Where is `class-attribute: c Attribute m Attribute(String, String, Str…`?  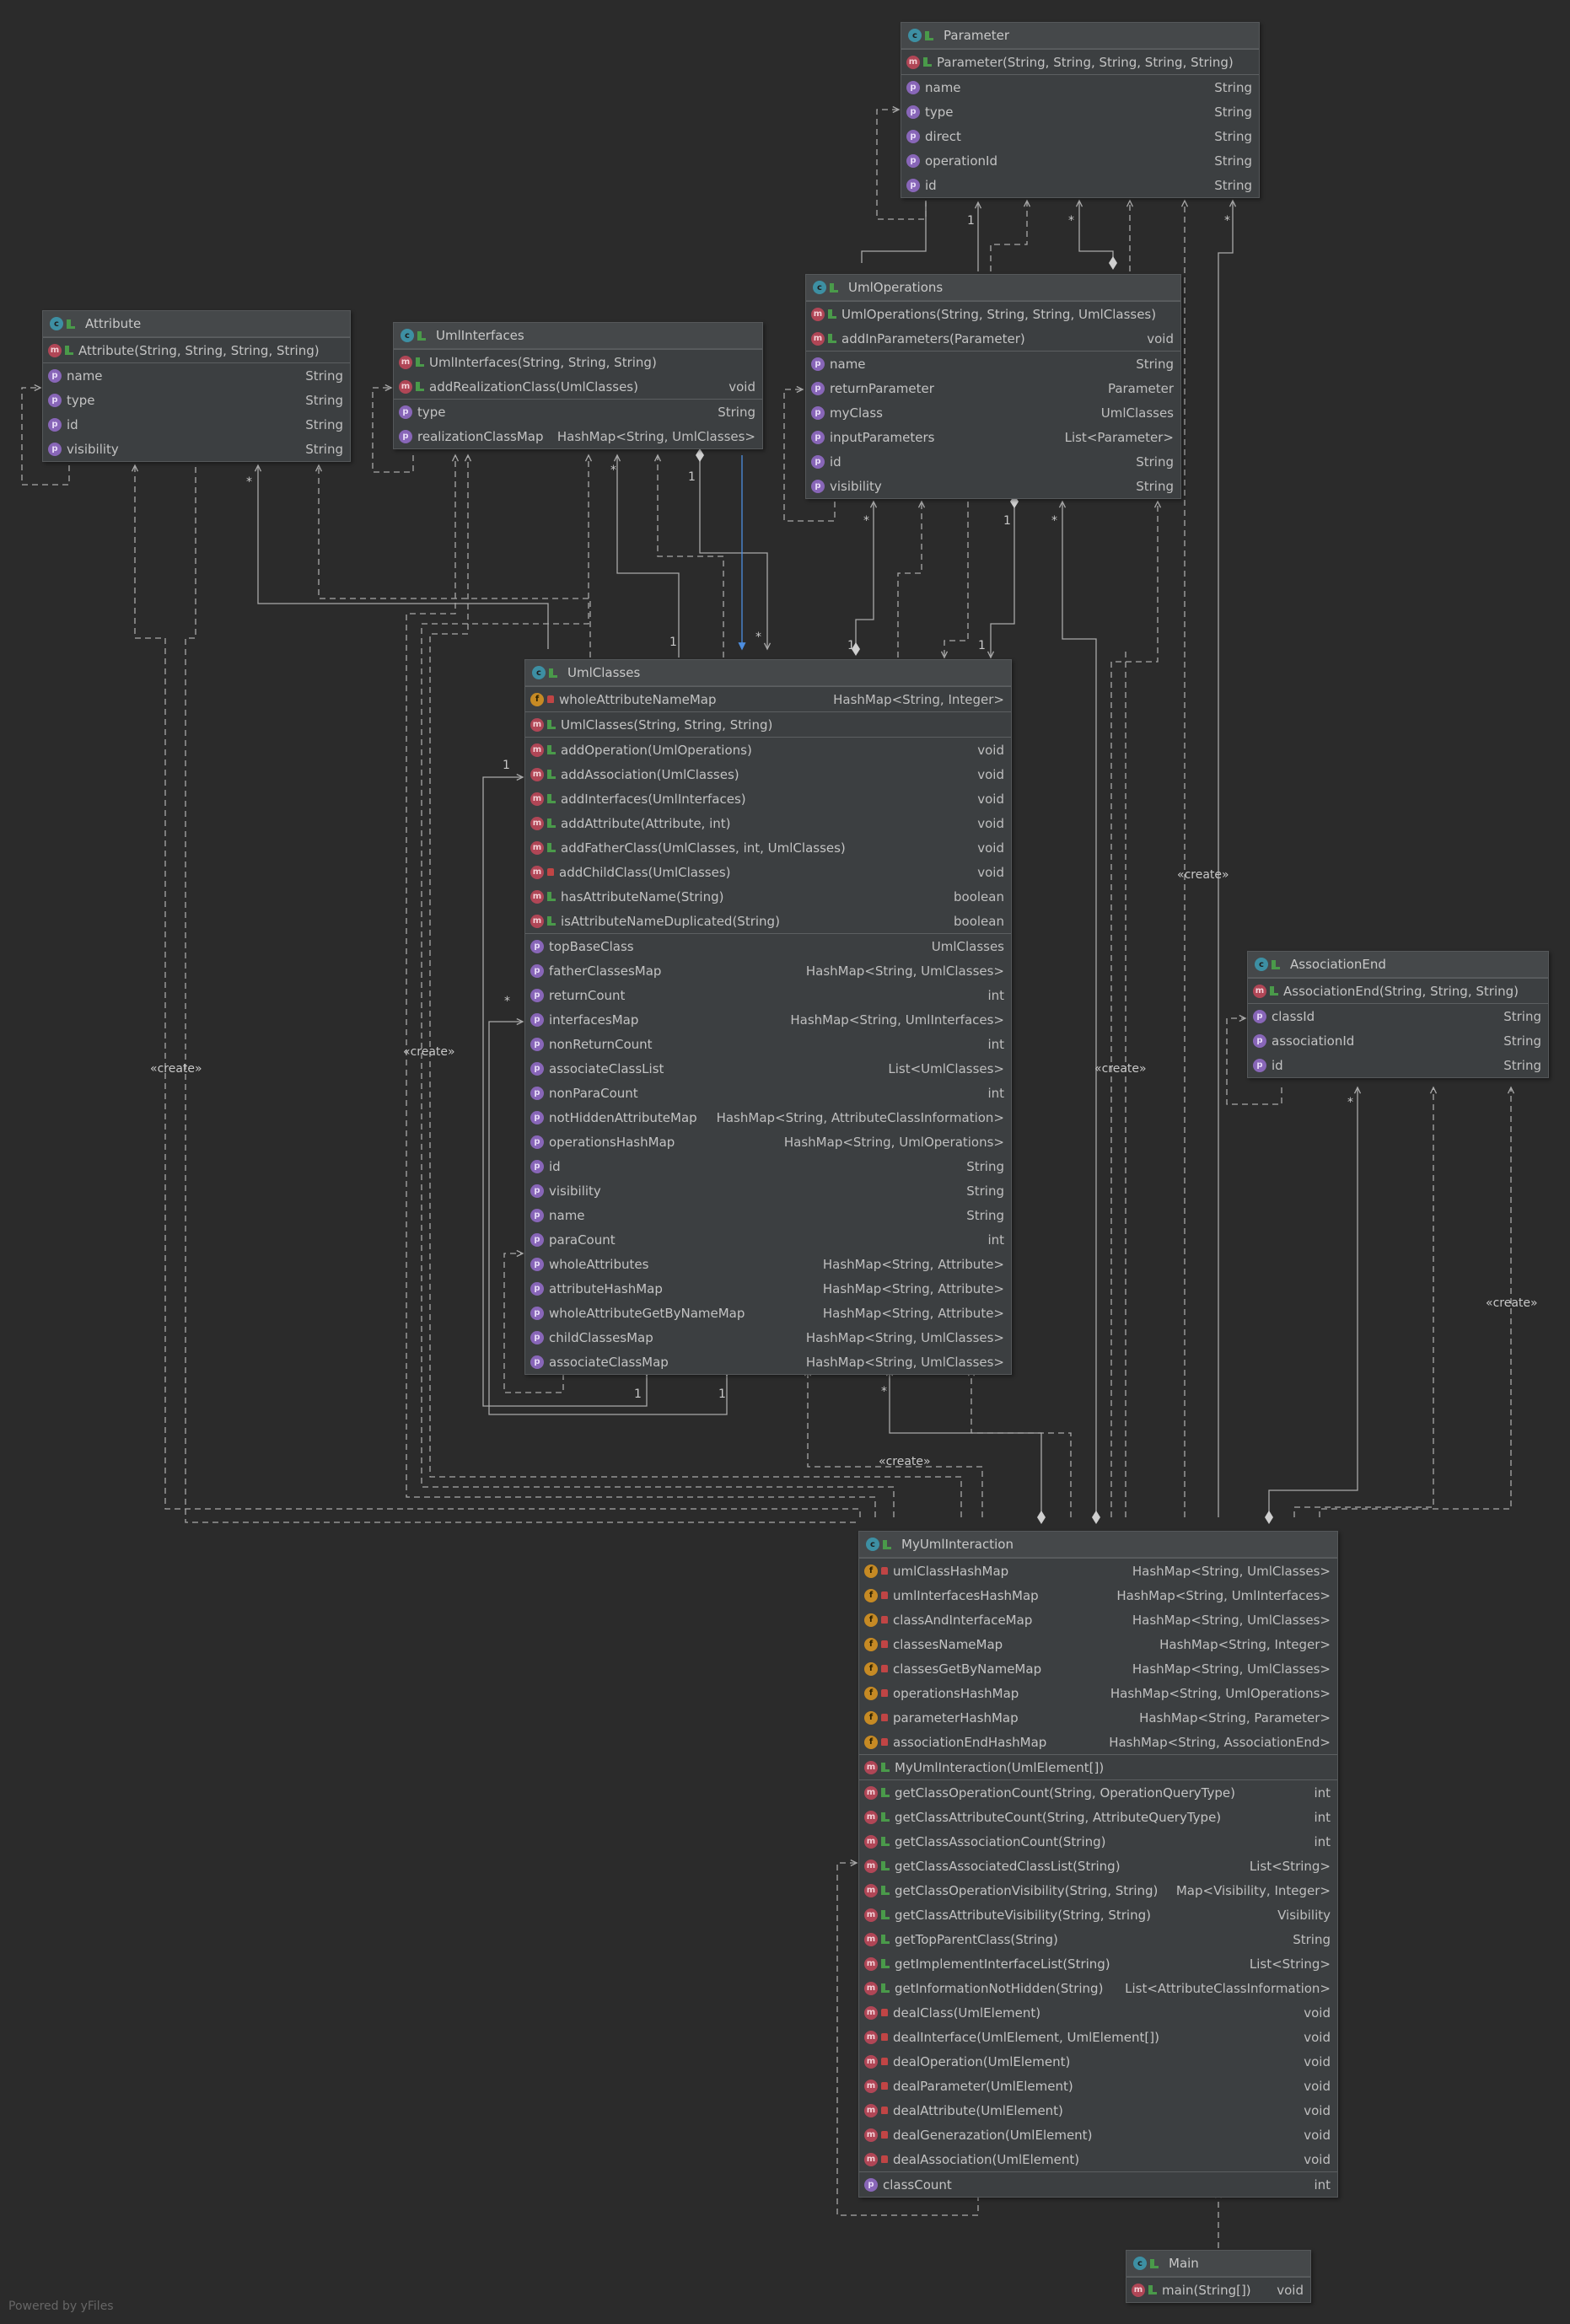
class-attribute: c Attribute m Attribute(String, String, Str… is located at coordinates (196, 386).